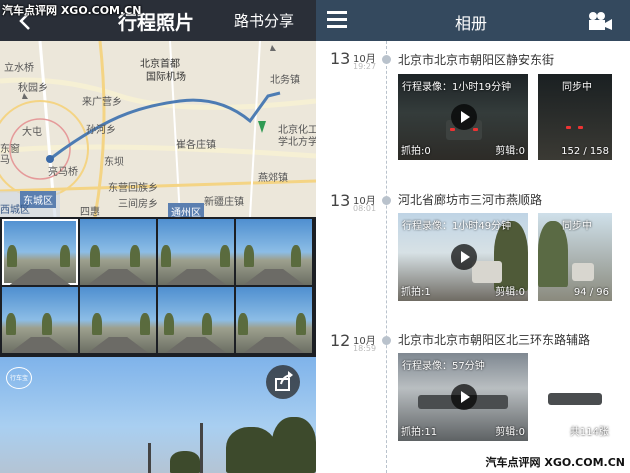 Image resolution: width=630 pixels, height=473 pixels. I want to click on map-label: 大屯, so click(32, 132).